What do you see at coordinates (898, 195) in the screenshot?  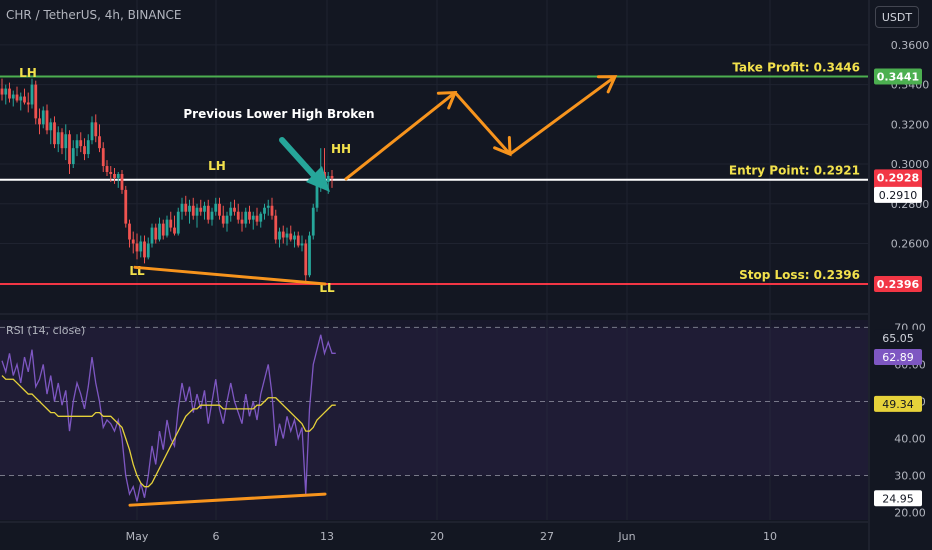 I see `second-price-text: 0.2910` at bounding box center [898, 195].